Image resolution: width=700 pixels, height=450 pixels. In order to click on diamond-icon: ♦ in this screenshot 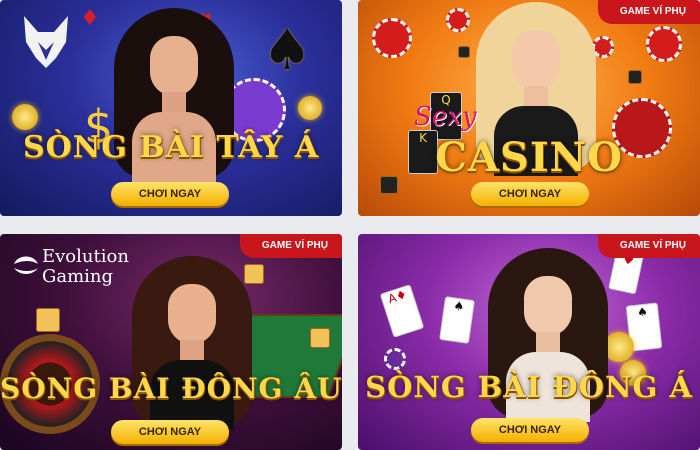, I will do `click(90, 18)`.